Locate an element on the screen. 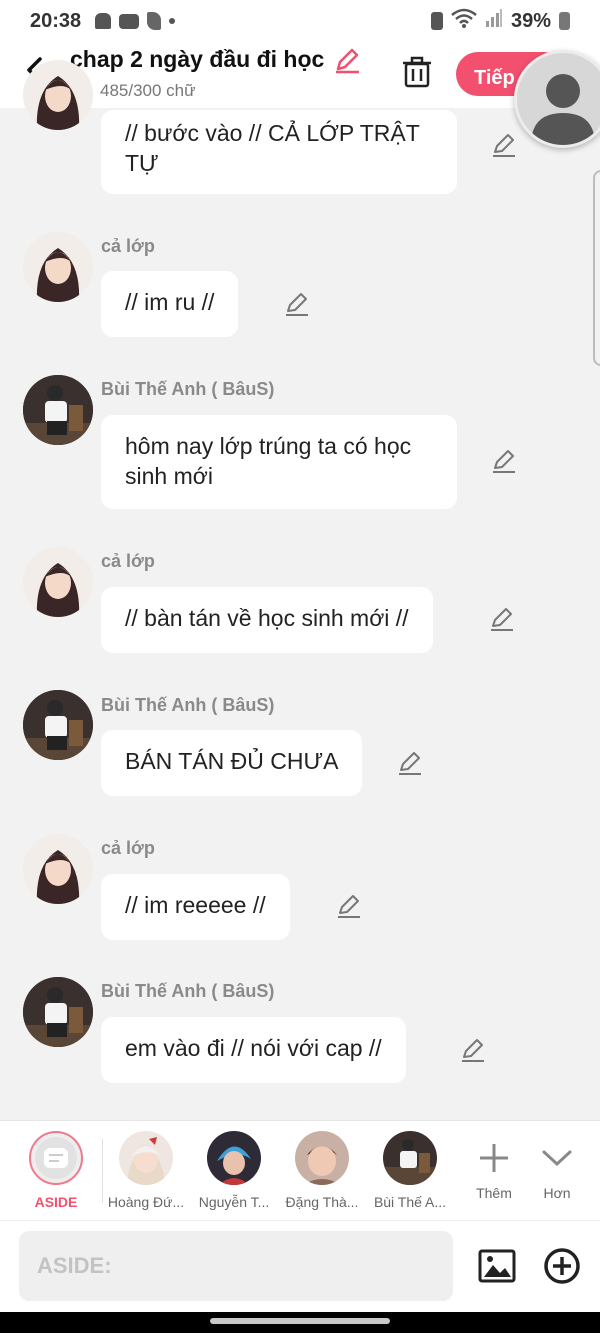 The image size is (600, 1333). alarm-icon is located at coordinates (436, 21).